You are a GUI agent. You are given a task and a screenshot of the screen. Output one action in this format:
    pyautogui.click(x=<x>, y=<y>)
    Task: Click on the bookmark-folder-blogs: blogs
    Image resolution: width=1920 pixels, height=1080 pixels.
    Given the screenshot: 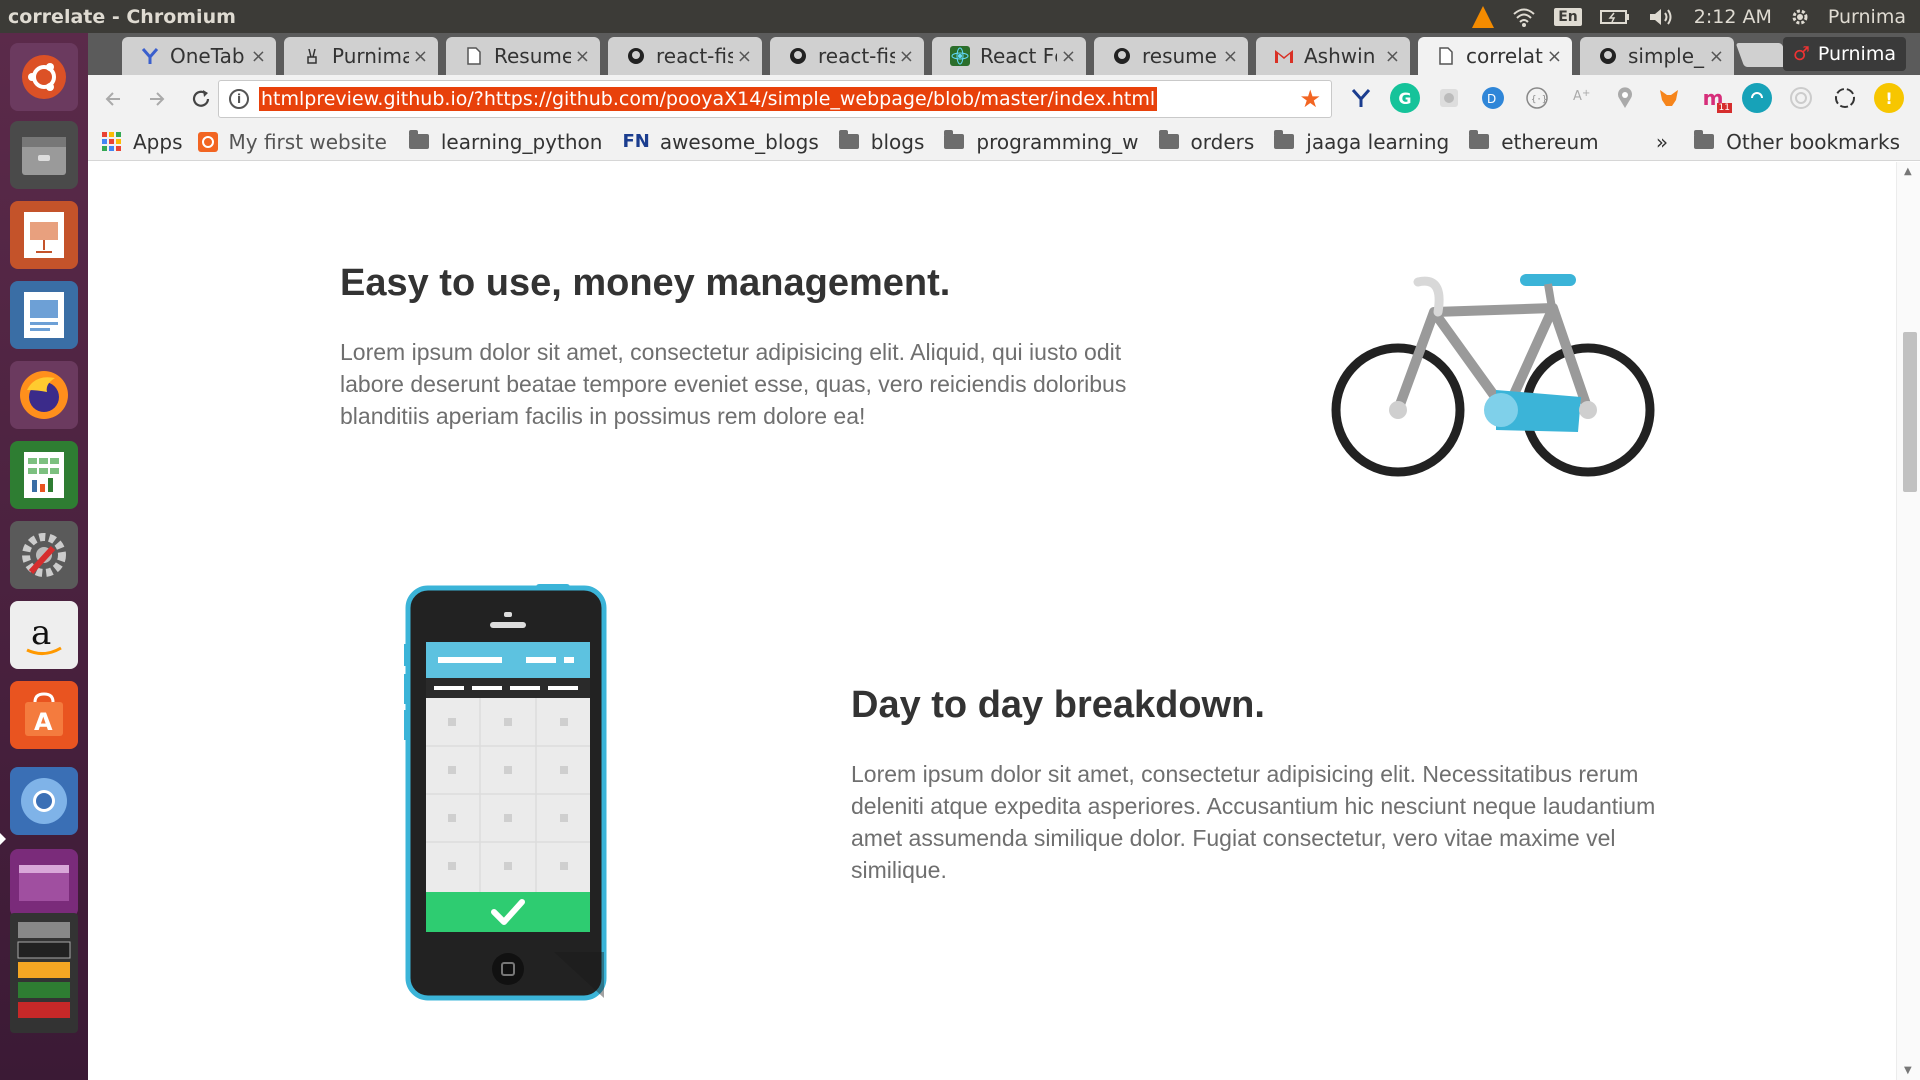 What is the action you would take?
    pyautogui.click(x=881, y=142)
    